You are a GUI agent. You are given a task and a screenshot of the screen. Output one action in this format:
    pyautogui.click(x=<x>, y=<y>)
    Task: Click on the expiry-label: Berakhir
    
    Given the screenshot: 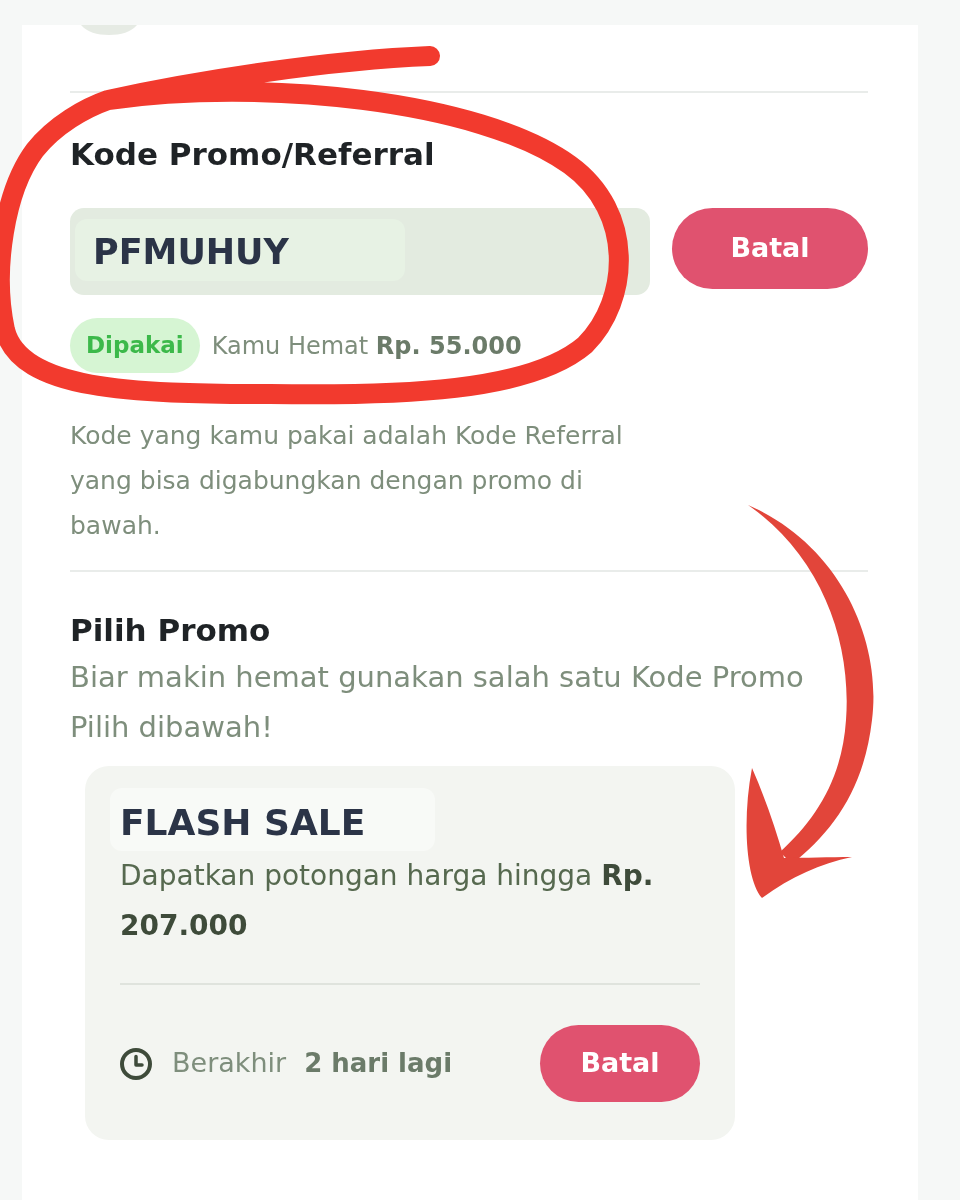 What is the action you would take?
    pyautogui.click(x=229, y=1063)
    